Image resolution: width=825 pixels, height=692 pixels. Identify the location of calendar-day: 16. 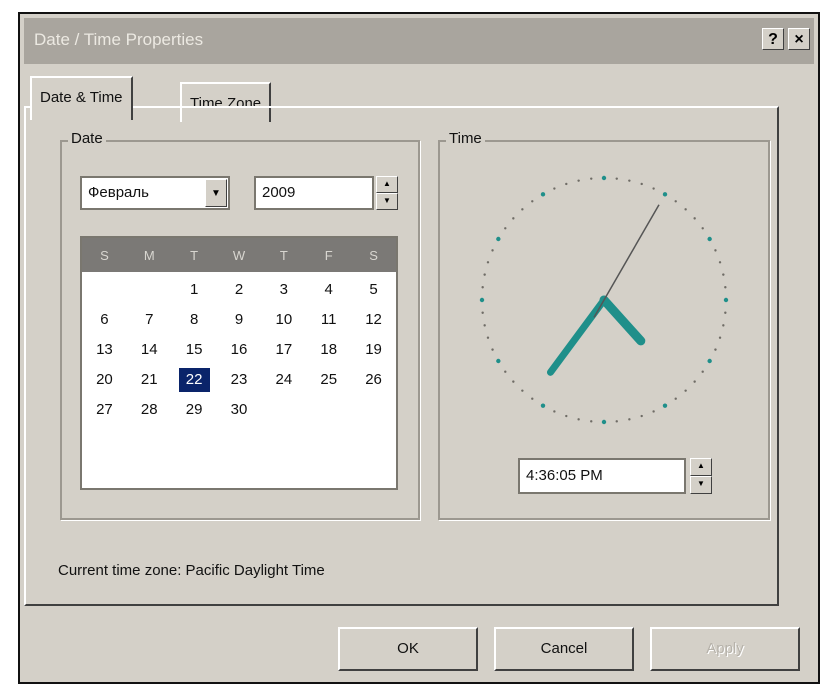
(239, 350).